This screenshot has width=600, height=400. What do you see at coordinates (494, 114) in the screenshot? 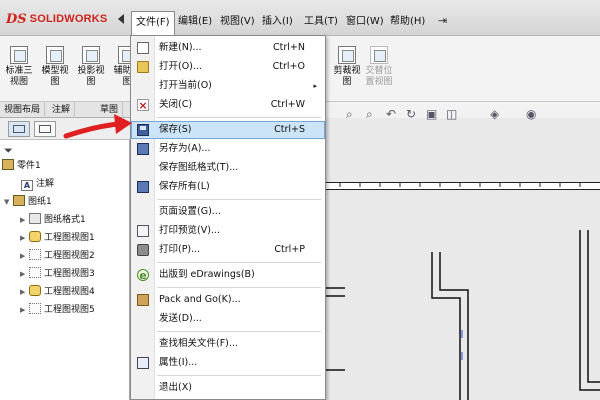
I see `hide-show-items-icon: ◈` at bounding box center [494, 114].